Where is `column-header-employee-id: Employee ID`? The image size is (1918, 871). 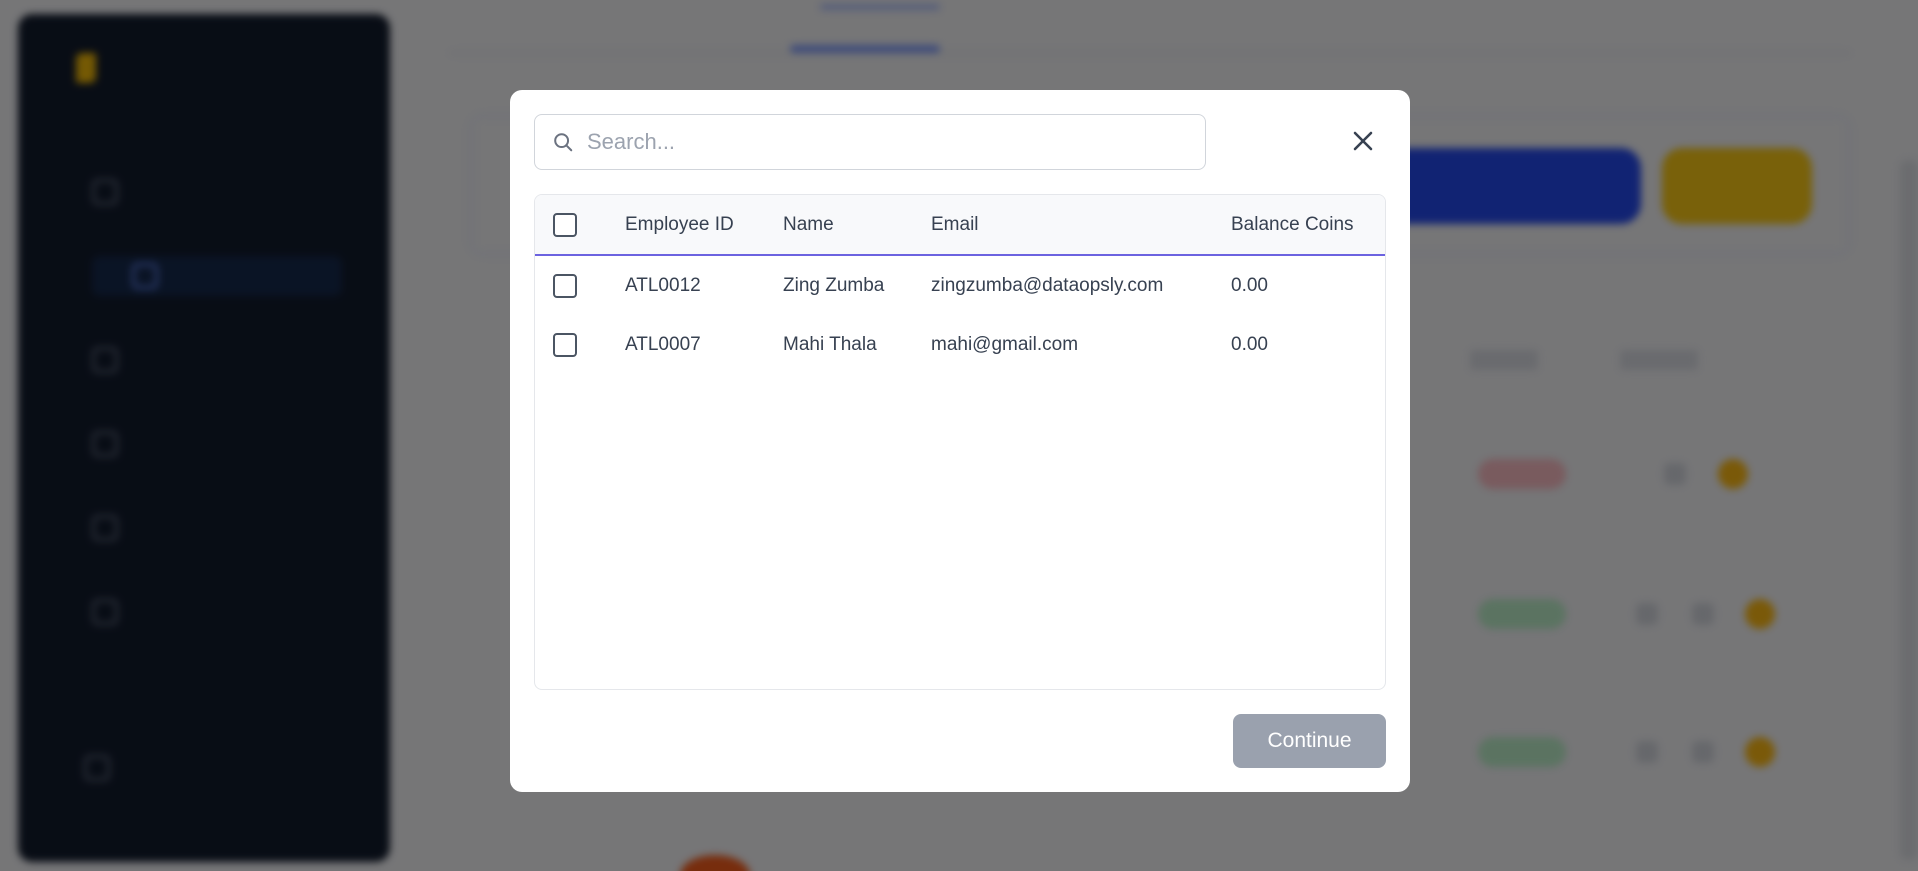 column-header-employee-id: Employee ID is located at coordinates (679, 224).